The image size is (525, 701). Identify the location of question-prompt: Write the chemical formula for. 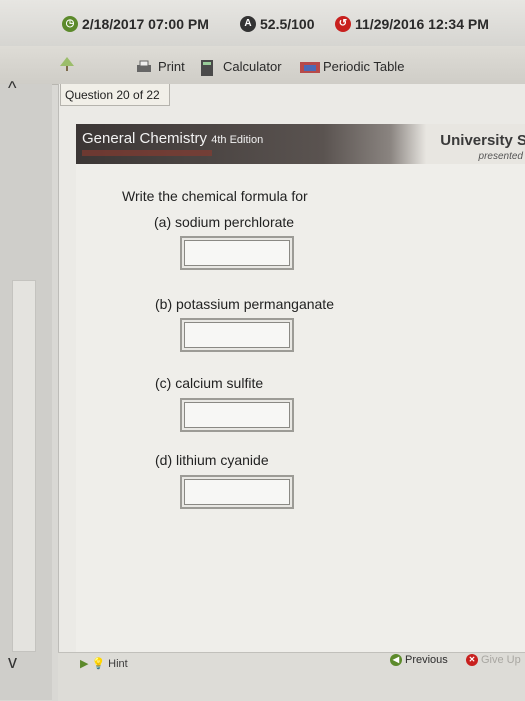
(215, 196).